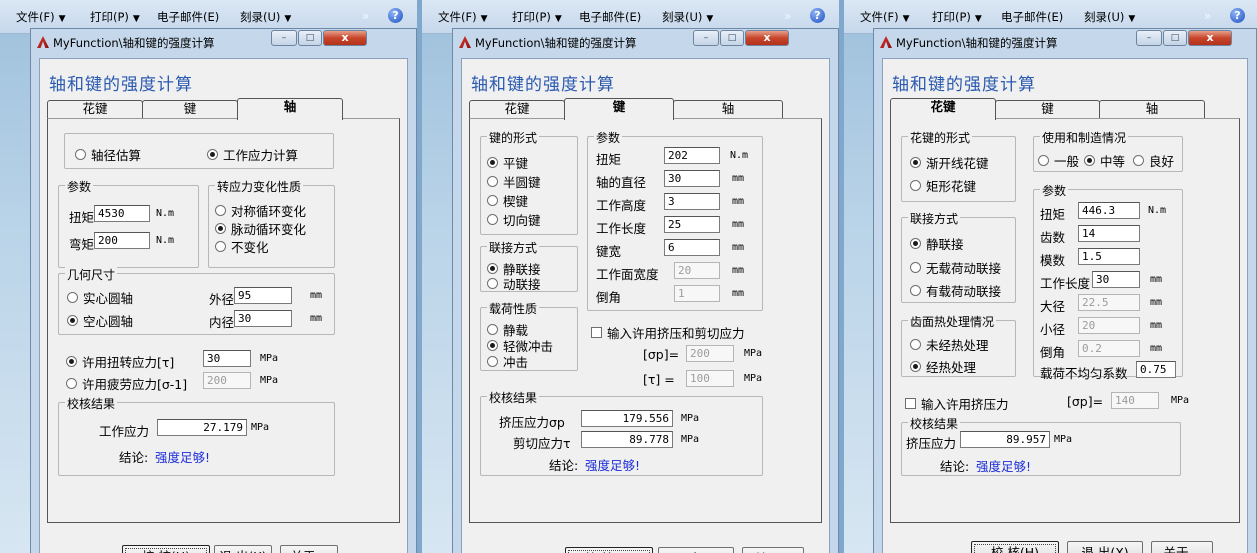 Image resolution: width=1257 pixels, height=553 pixels. What do you see at coordinates (1116, 279) in the screenshot?
I see `spline-length-input: 30` at bounding box center [1116, 279].